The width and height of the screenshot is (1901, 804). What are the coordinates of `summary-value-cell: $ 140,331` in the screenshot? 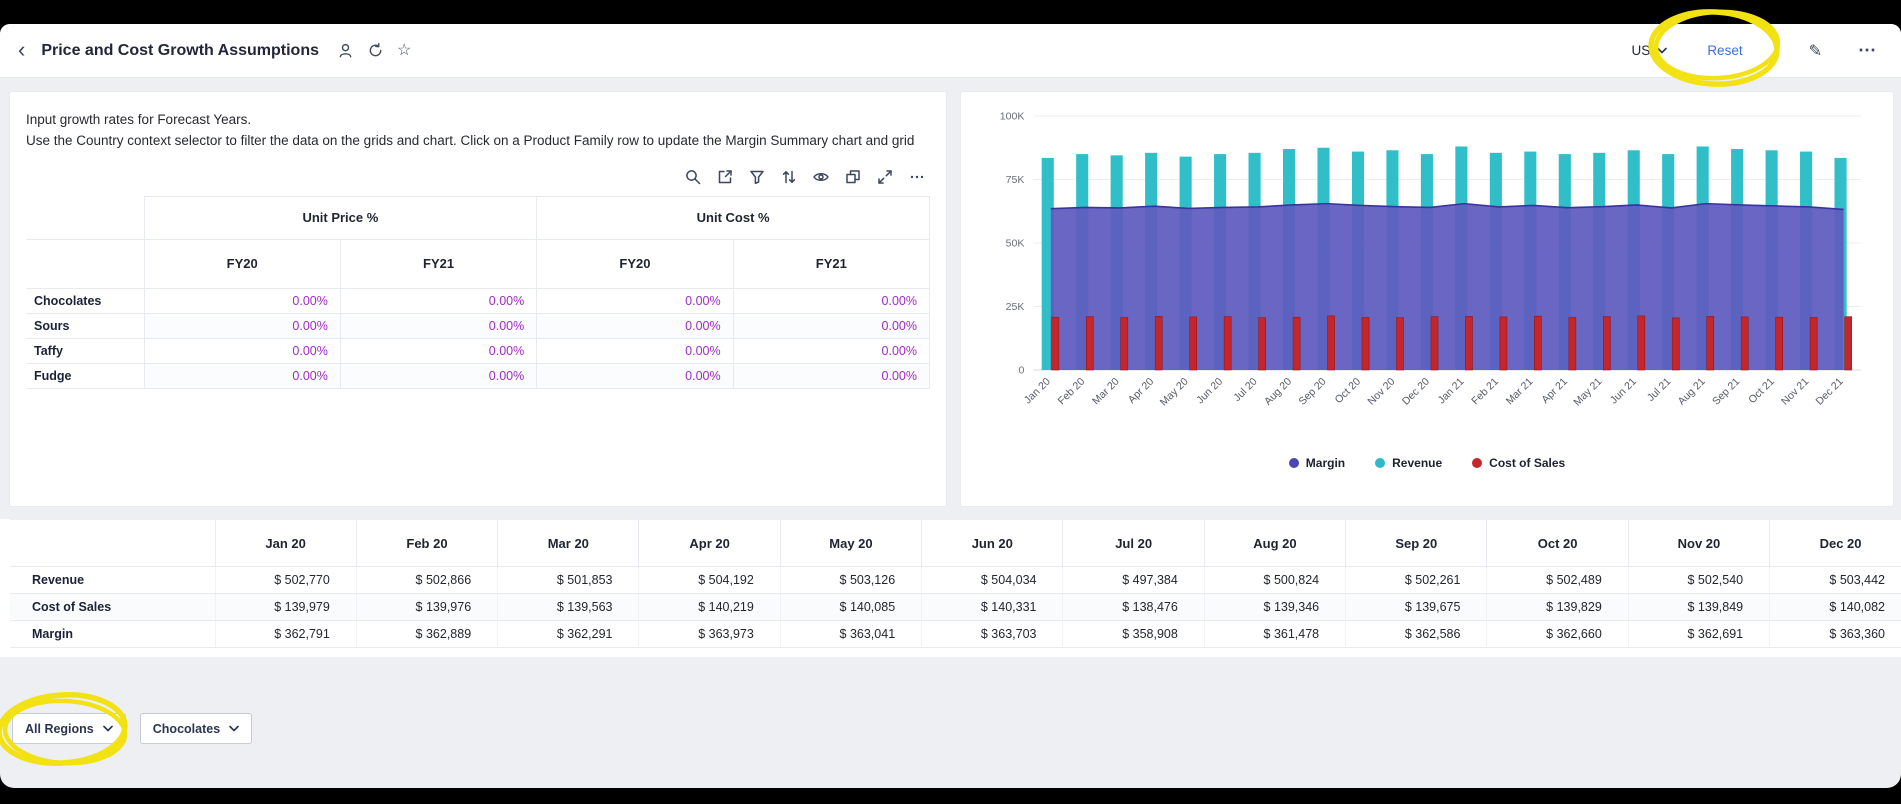 It's located at (992, 607).